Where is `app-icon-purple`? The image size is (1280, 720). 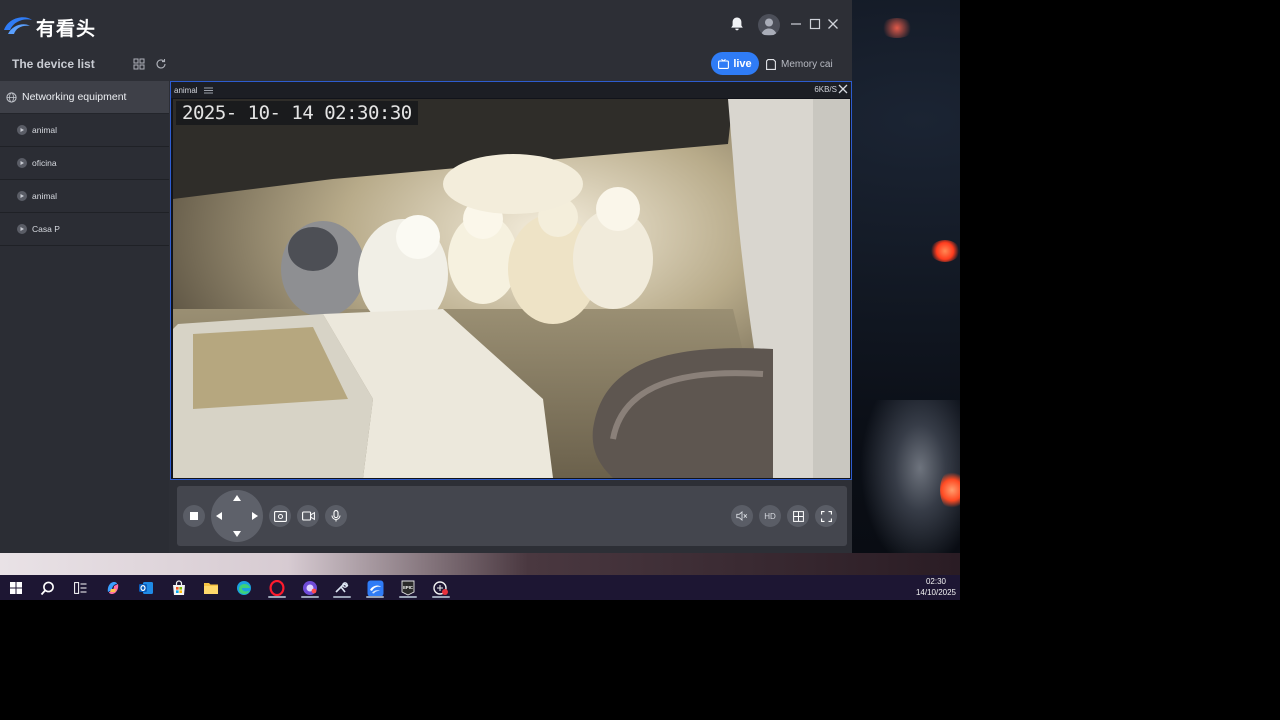 app-icon-purple is located at coordinates (310, 588).